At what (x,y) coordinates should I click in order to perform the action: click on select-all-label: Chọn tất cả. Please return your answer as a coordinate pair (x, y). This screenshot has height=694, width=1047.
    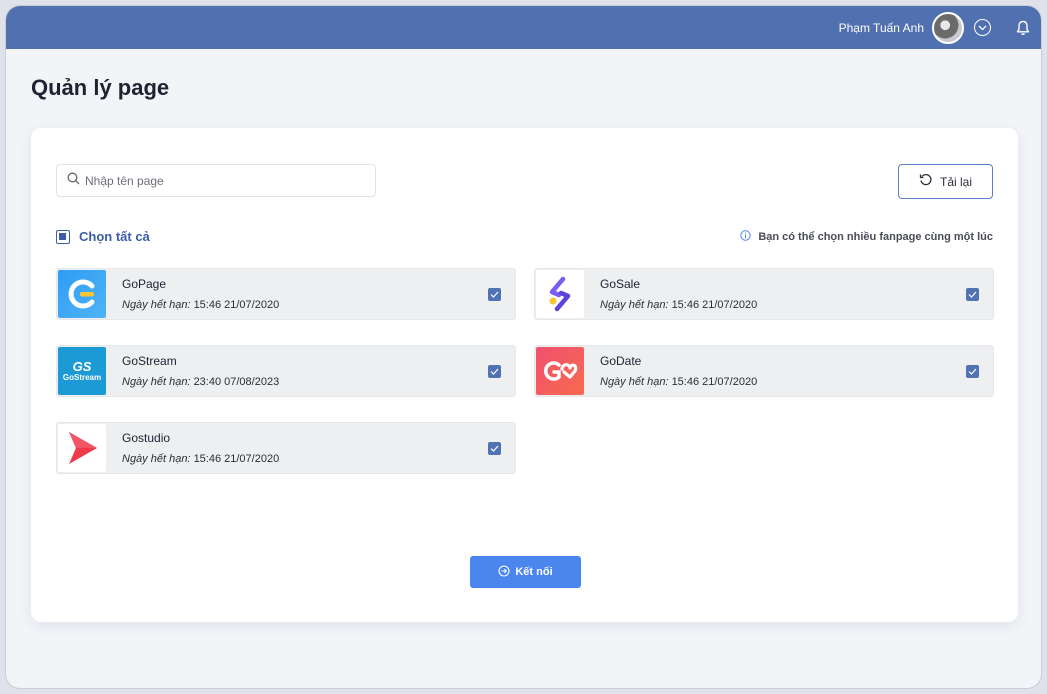
    Looking at the image, I should click on (114, 236).